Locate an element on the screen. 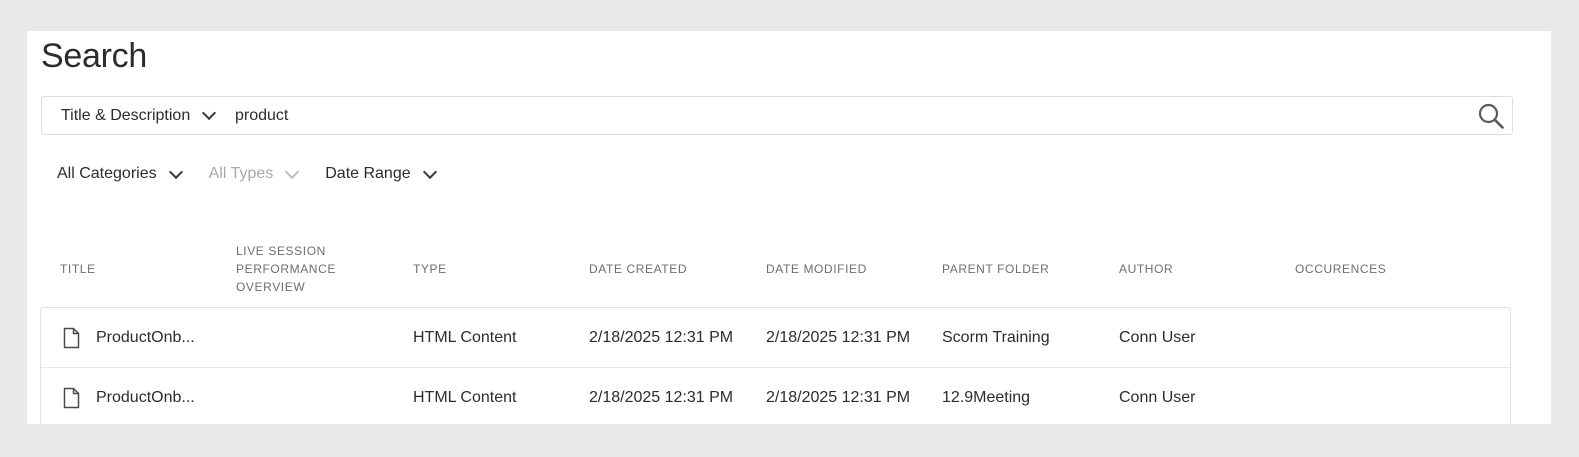 The height and width of the screenshot is (457, 1579). column-header-type: TYPE is located at coordinates (430, 269).